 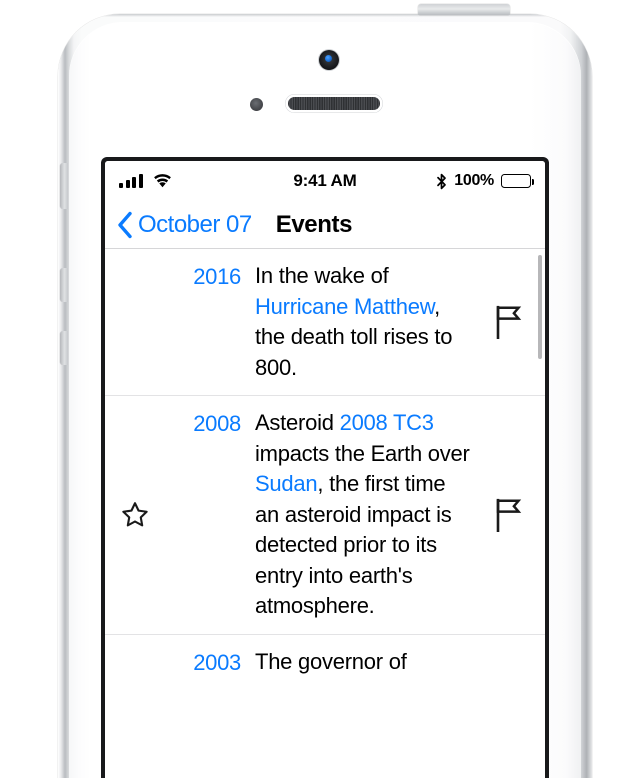 I want to click on status-bar-right: 100%, so click(x=445, y=181).